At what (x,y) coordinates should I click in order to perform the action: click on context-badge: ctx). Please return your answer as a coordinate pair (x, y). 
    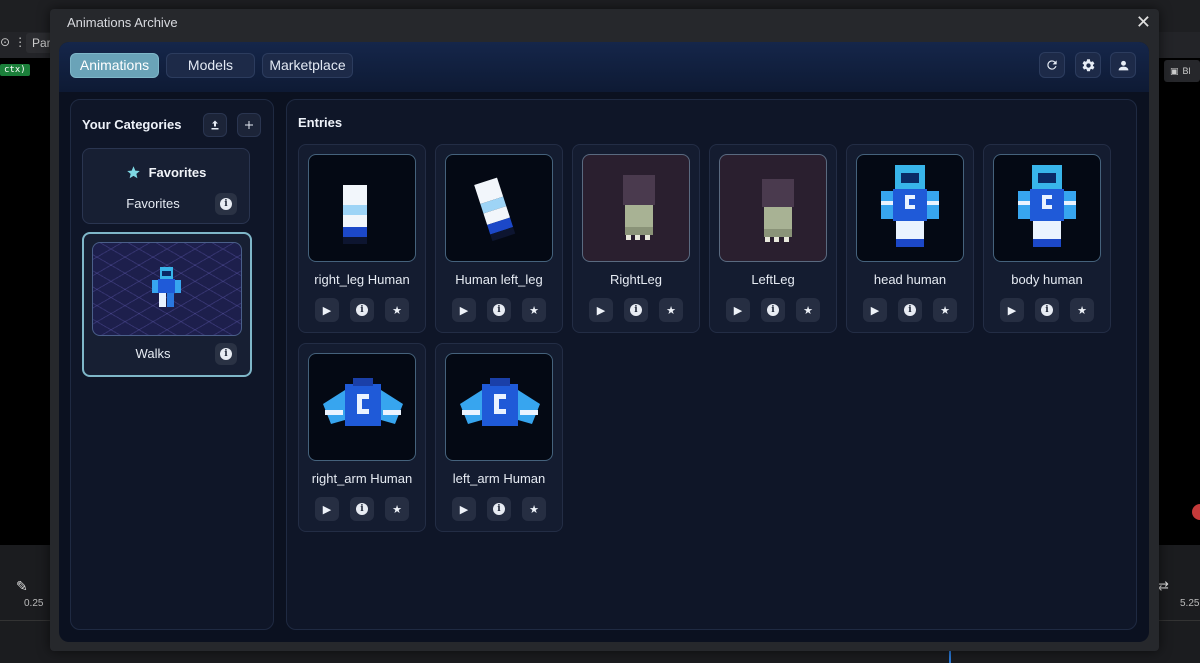
    Looking at the image, I should click on (15, 70).